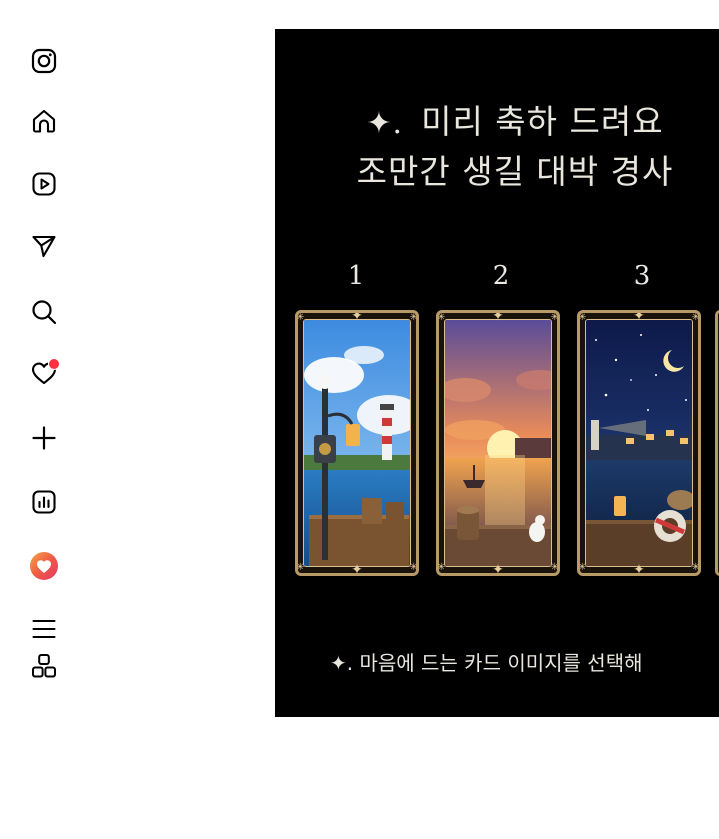 This screenshot has width=719, height=839. What do you see at coordinates (356, 276) in the screenshot?
I see `card-number-1: 1` at bounding box center [356, 276].